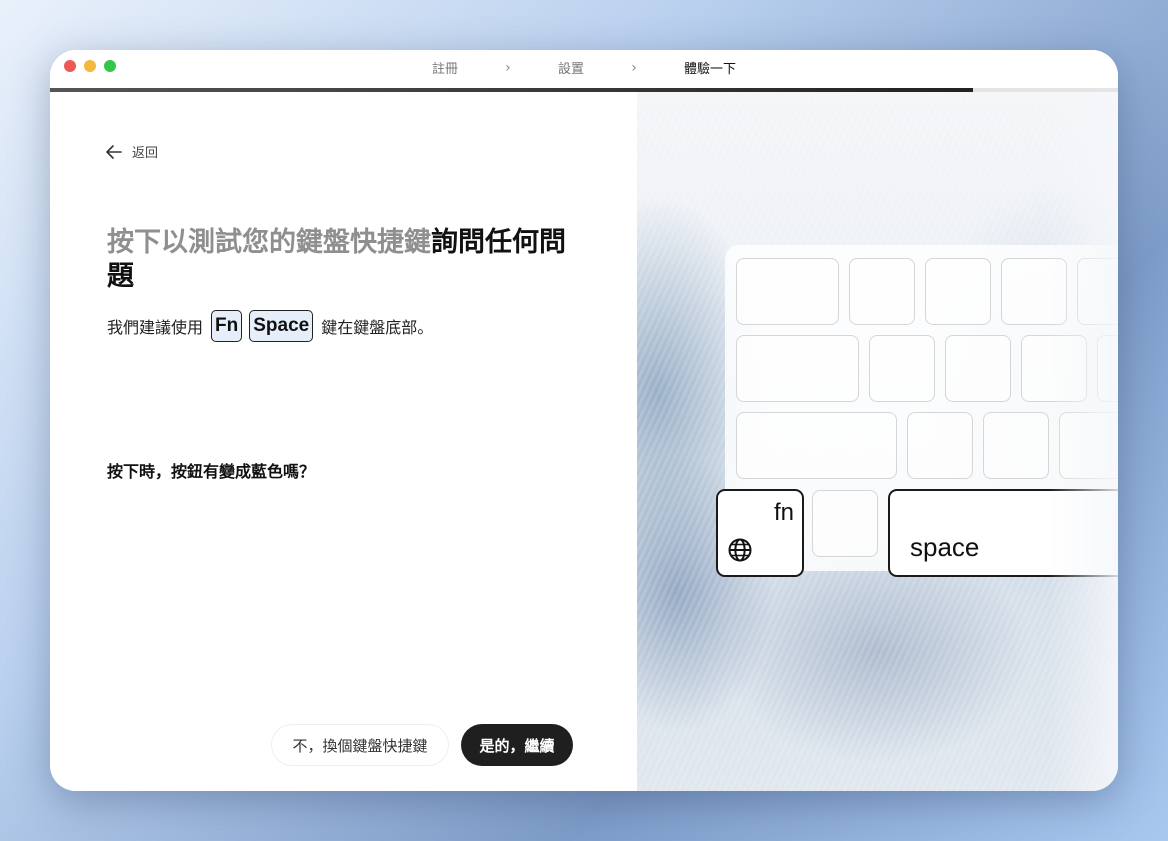 This screenshot has width=1168, height=841. What do you see at coordinates (377, 327) in the screenshot?
I see `suggestion-suffix: 鍵在鍵盤底部。` at bounding box center [377, 327].